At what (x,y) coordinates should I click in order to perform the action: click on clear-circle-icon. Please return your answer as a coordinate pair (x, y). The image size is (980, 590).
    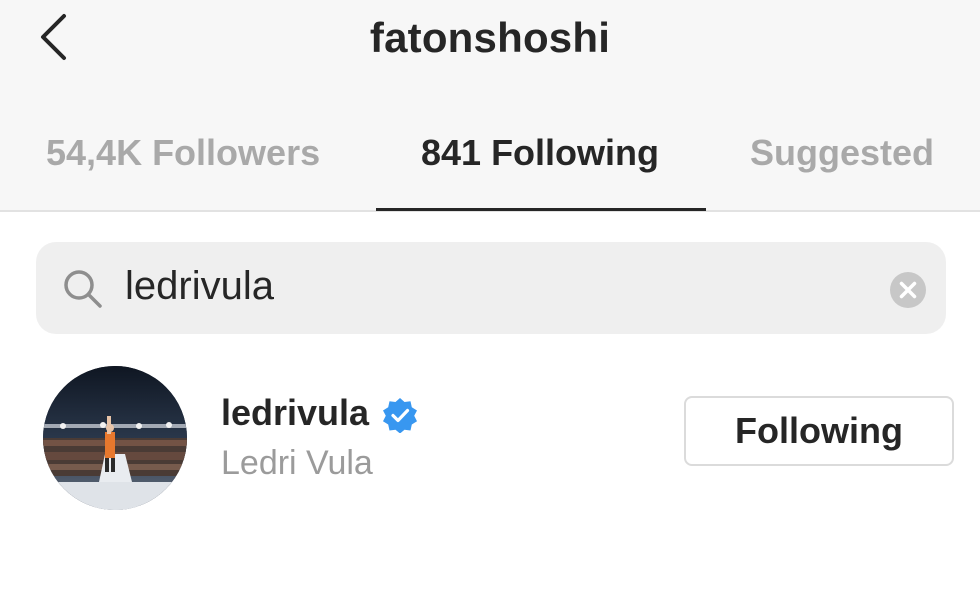
    Looking at the image, I should click on (908, 290).